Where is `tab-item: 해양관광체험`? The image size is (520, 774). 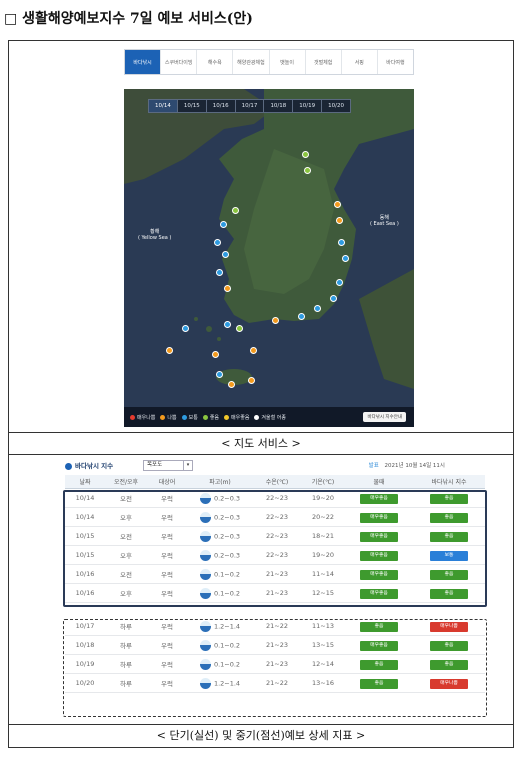 tab-item: 해양관광체험 is located at coordinates (251, 62).